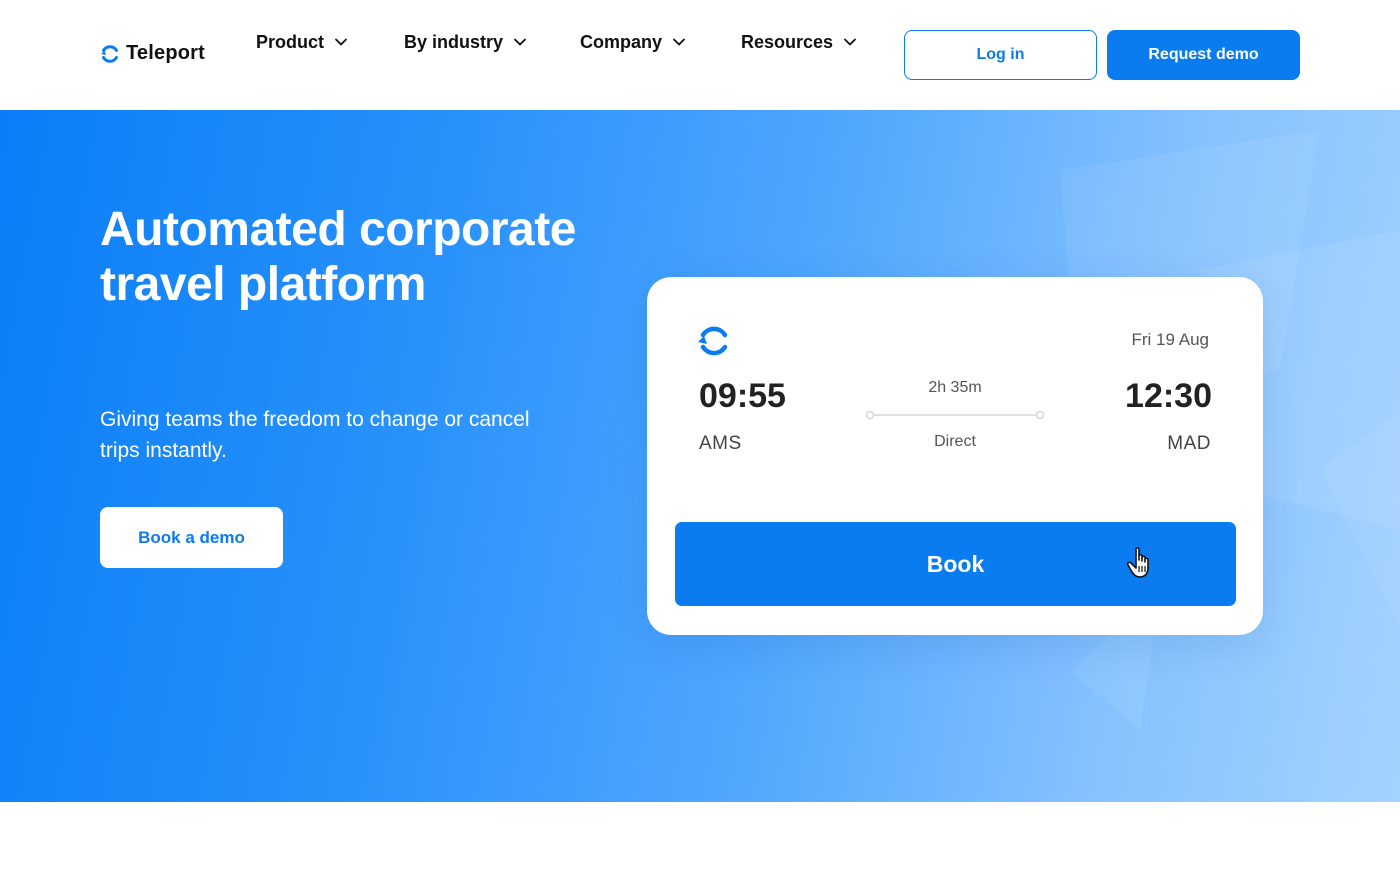  I want to click on nav-product-label: Product, so click(290, 41).